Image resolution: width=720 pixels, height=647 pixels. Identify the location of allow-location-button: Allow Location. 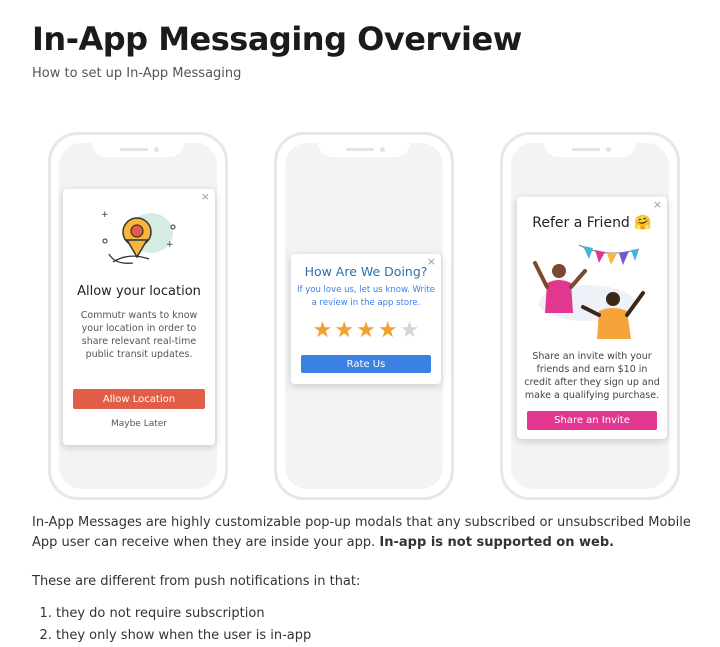
(139, 399).